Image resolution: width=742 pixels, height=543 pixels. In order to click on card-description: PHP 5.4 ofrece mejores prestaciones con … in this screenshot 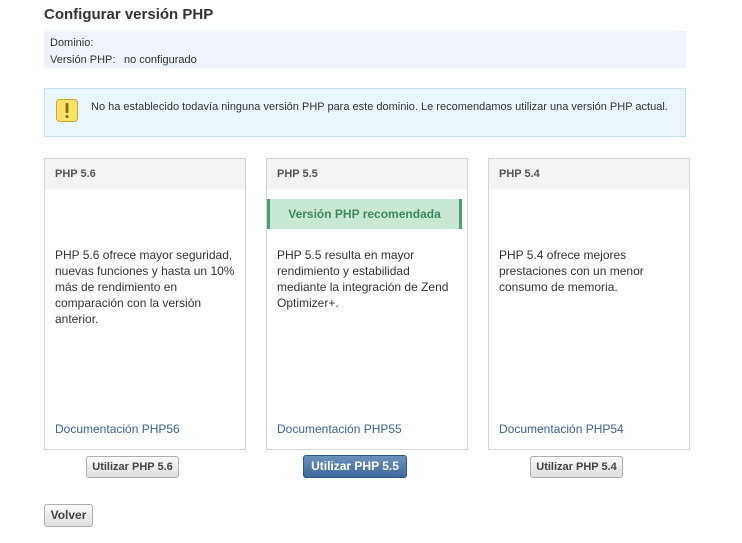, I will do `click(571, 271)`.